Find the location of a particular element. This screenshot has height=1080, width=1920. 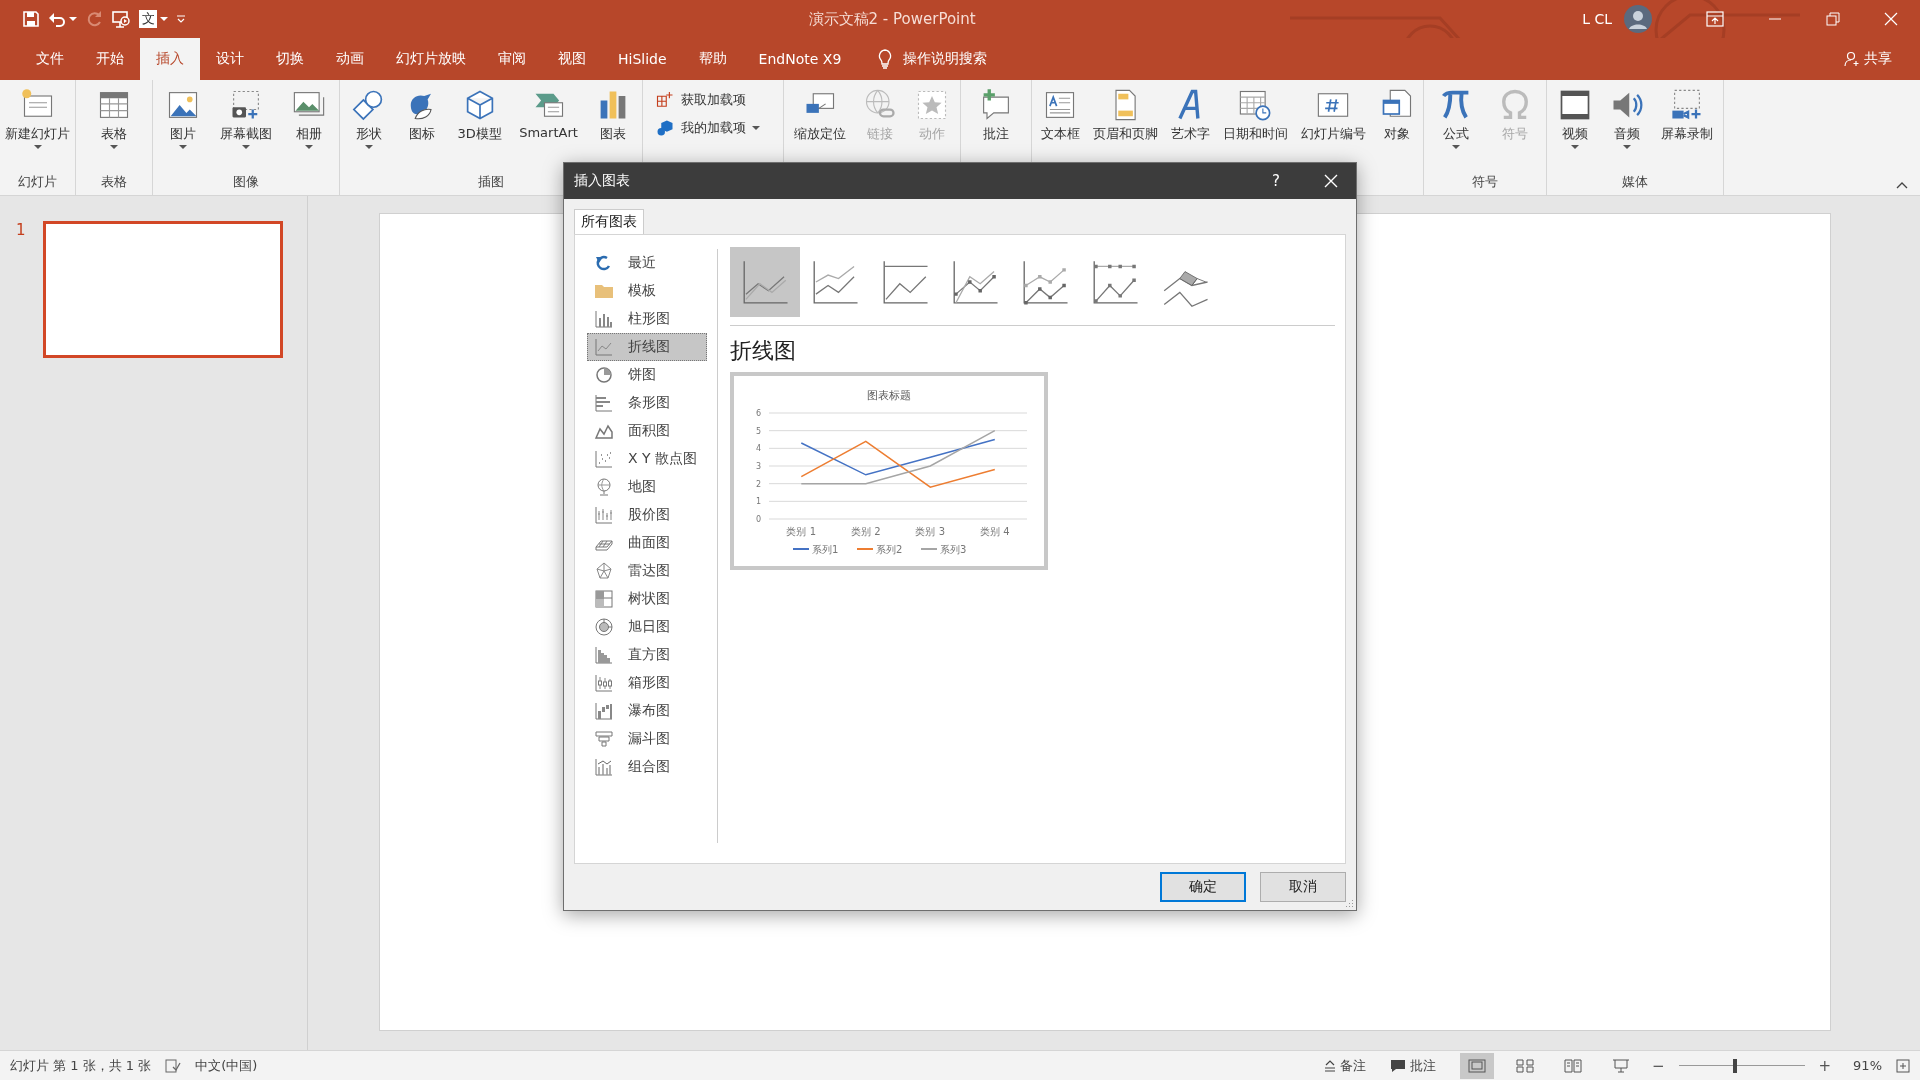

chart-type-item: 曲面图 is located at coordinates (647, 543).